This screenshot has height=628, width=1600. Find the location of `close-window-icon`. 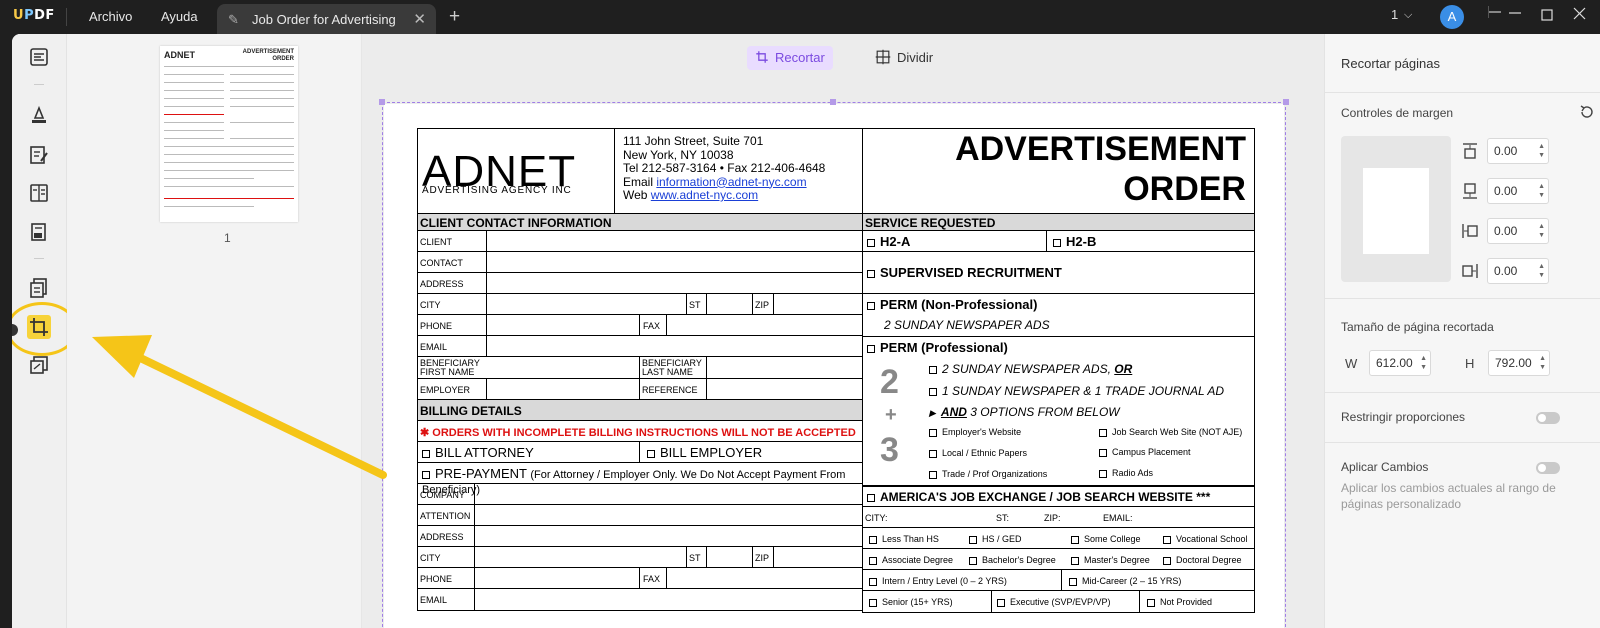

close-window-icon is located at coordinates (1579, 15).